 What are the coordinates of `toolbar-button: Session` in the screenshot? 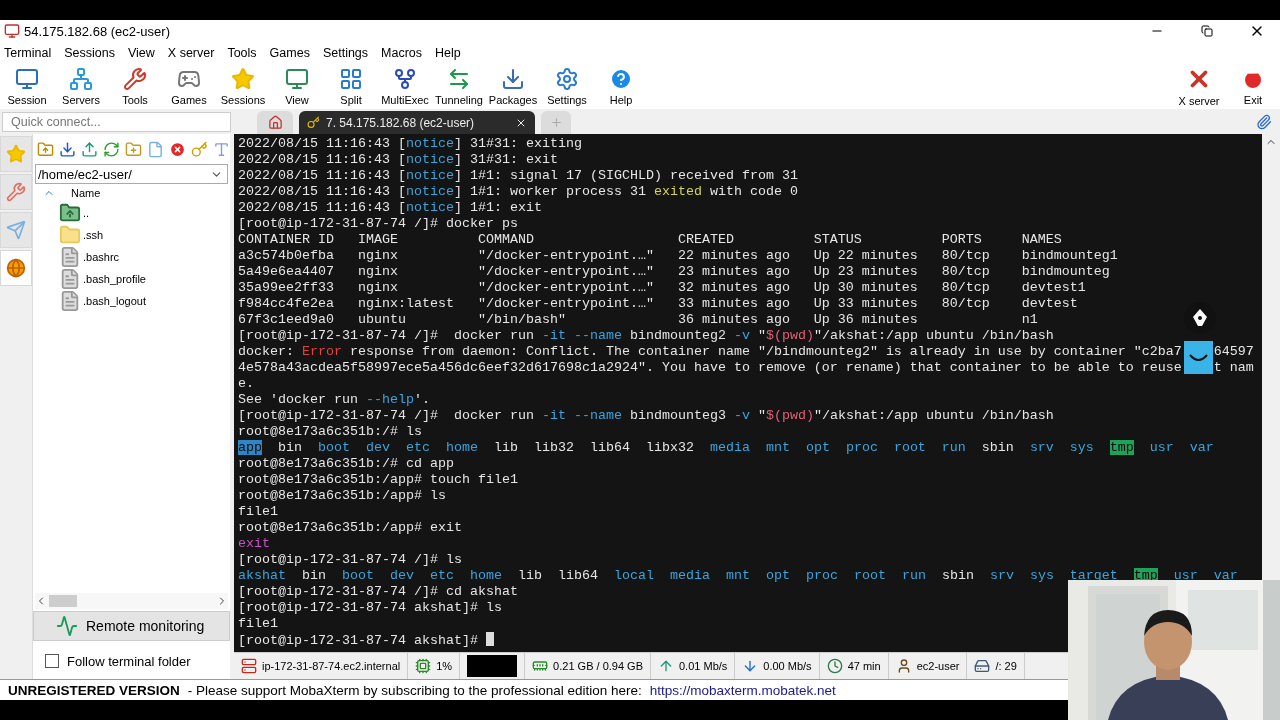 It's located at (27, 86).